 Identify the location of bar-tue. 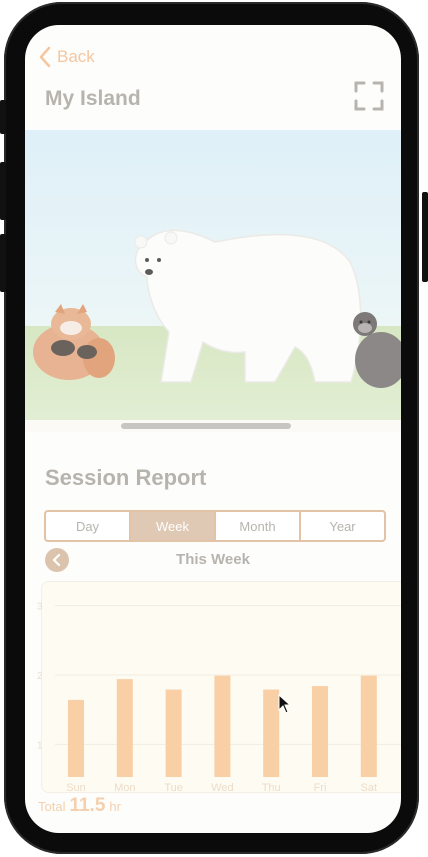
(173, 733).